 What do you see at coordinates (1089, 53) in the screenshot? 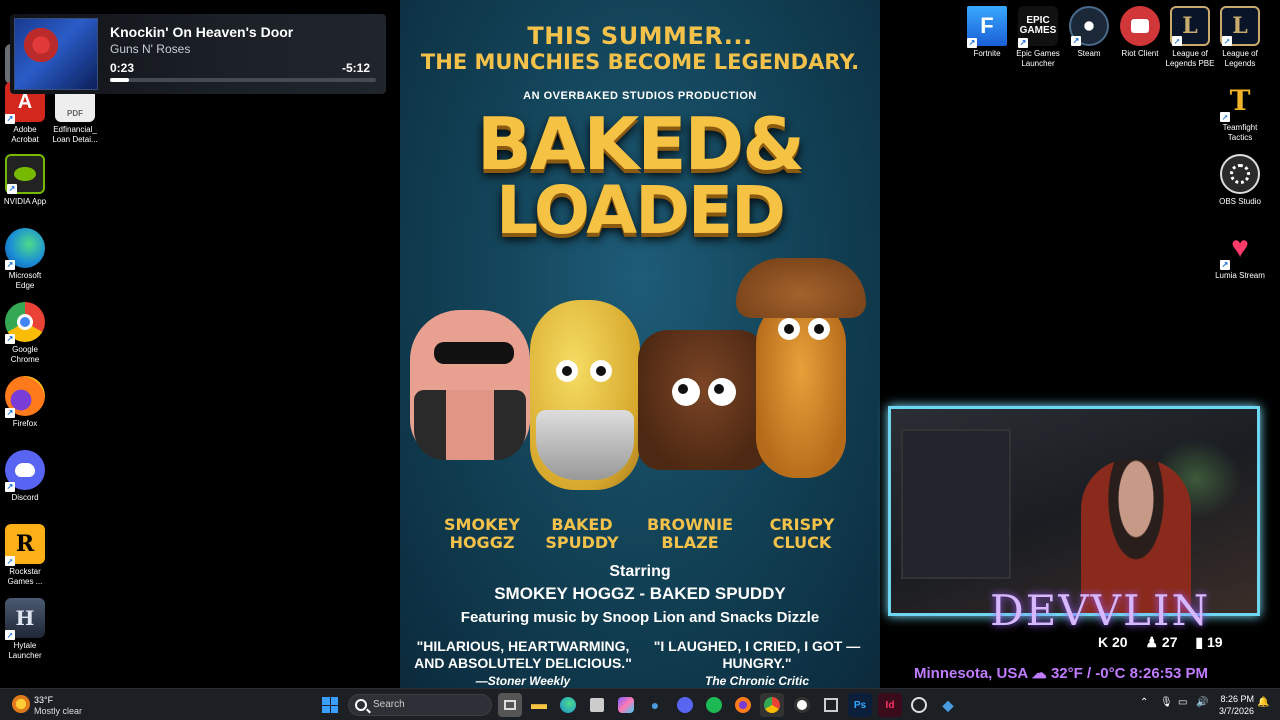
I see `desktop-icon-label: Steam` at bounding box center [1089, 53].